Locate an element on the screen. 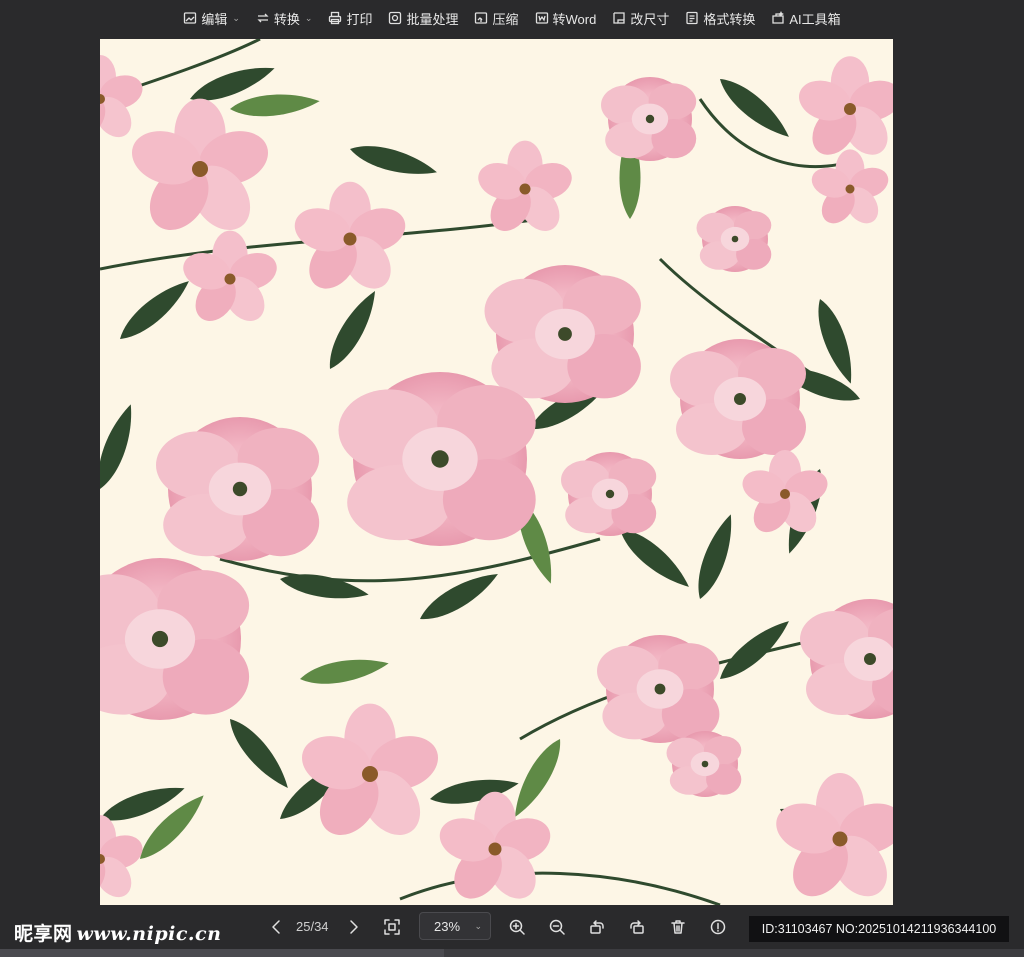 The width and height of the screenshot is (1024, 957). compress-button: 压缩 is located at coordinates (496, 18).